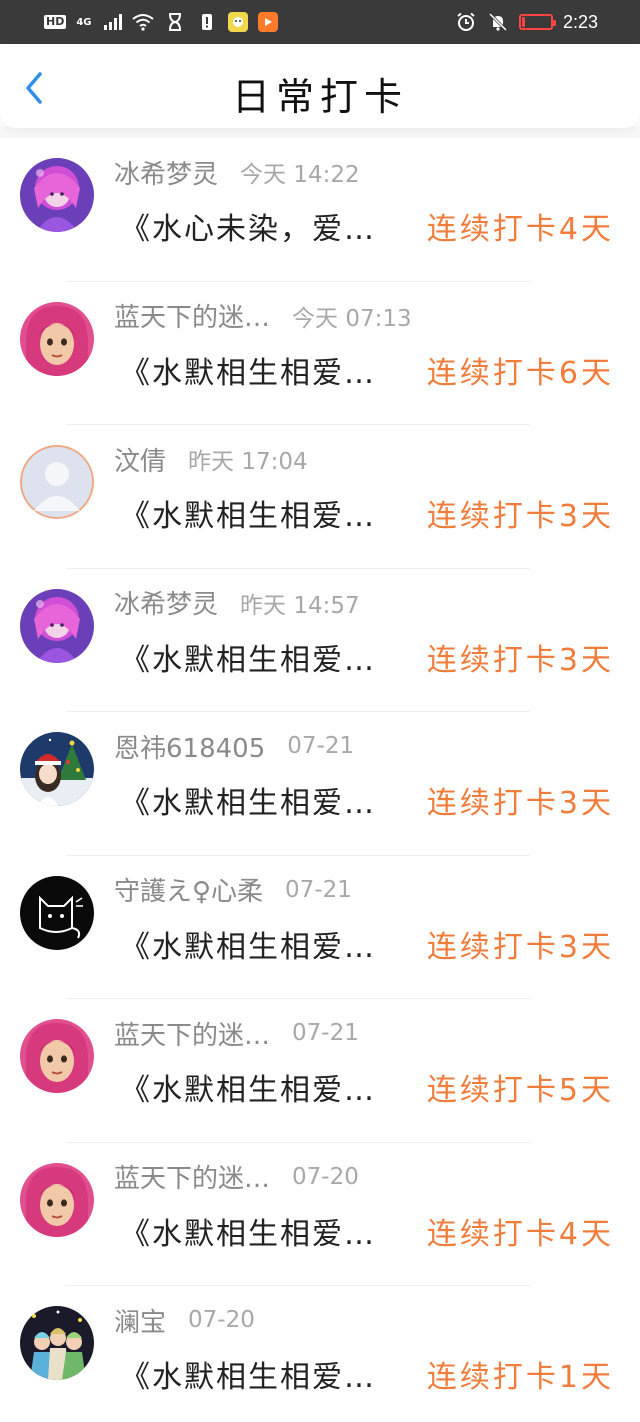 The height and width of the screenshot is (1422, 640). What do you see at coordinates (237, 22) in the screenshot?
I see `app-notification-icon` at bounding box center [237, 22].